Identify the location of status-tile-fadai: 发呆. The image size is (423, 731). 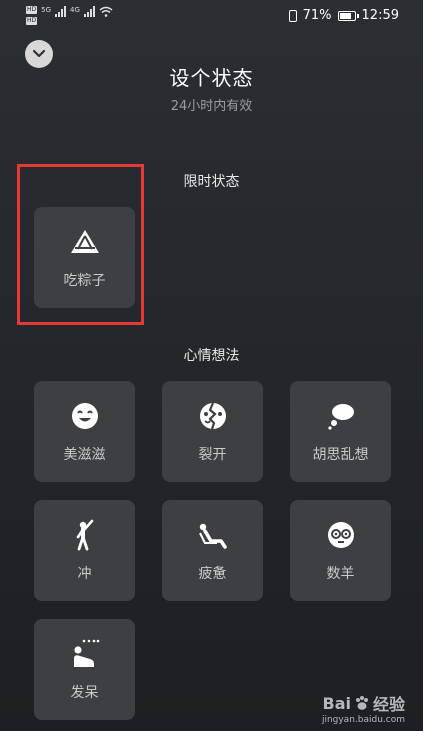
(84, 669).